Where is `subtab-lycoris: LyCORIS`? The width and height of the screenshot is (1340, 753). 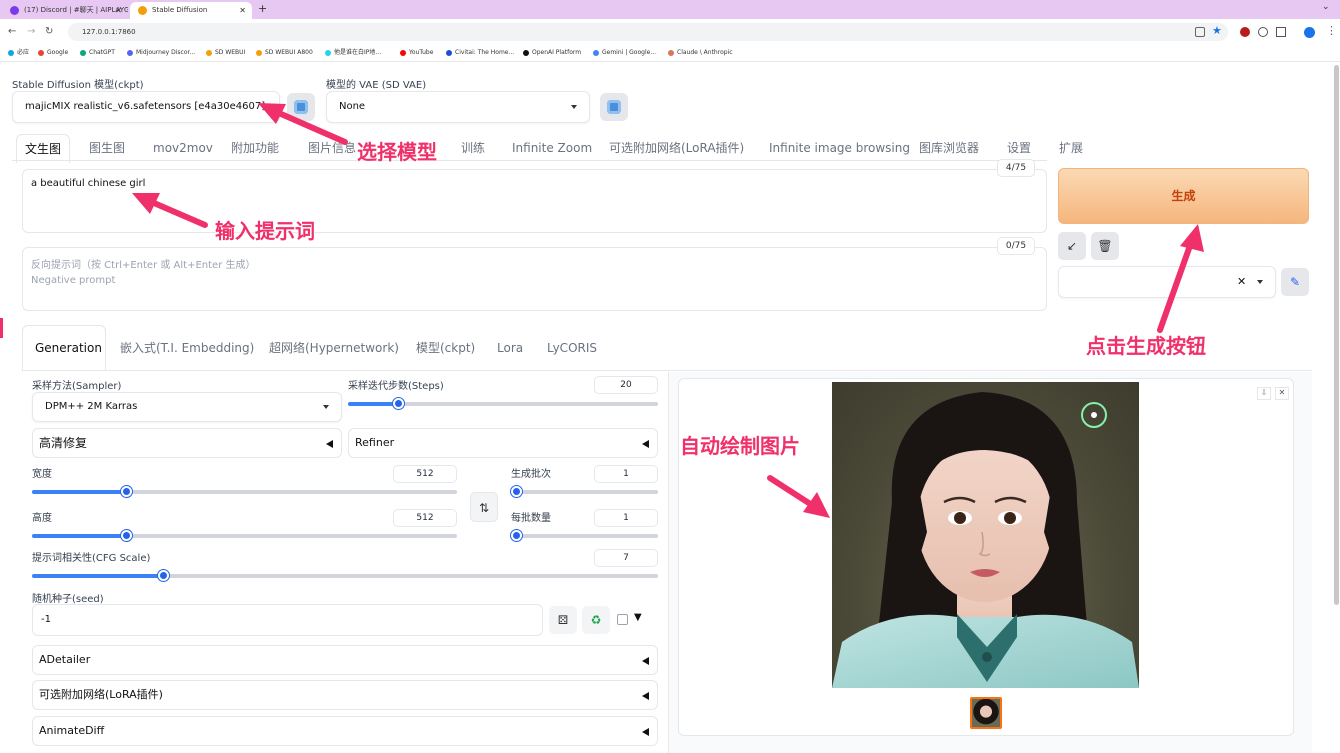
subtab-lycoris: LyCORIS is located at coordinates (572, 348).